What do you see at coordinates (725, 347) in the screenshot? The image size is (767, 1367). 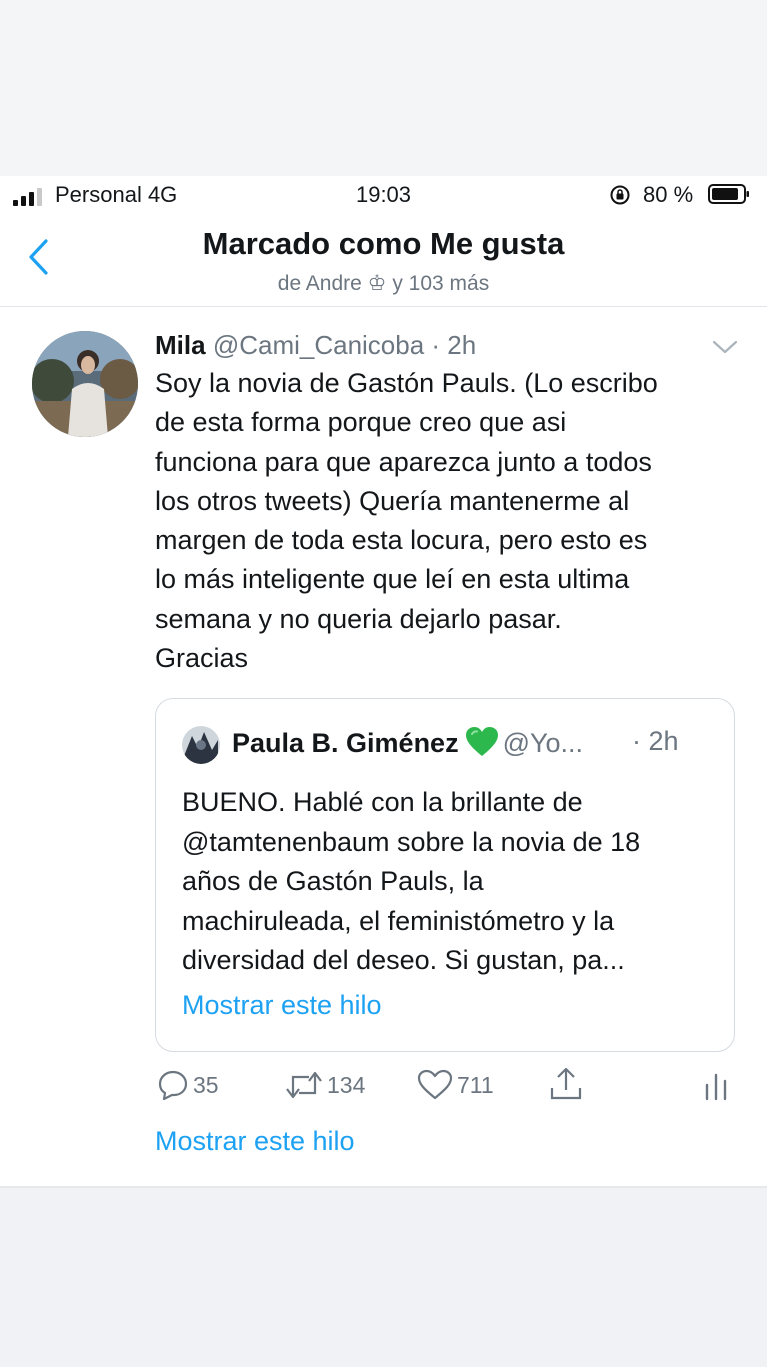 I see `chevron-down-icon` at bounding box center [725, 347].